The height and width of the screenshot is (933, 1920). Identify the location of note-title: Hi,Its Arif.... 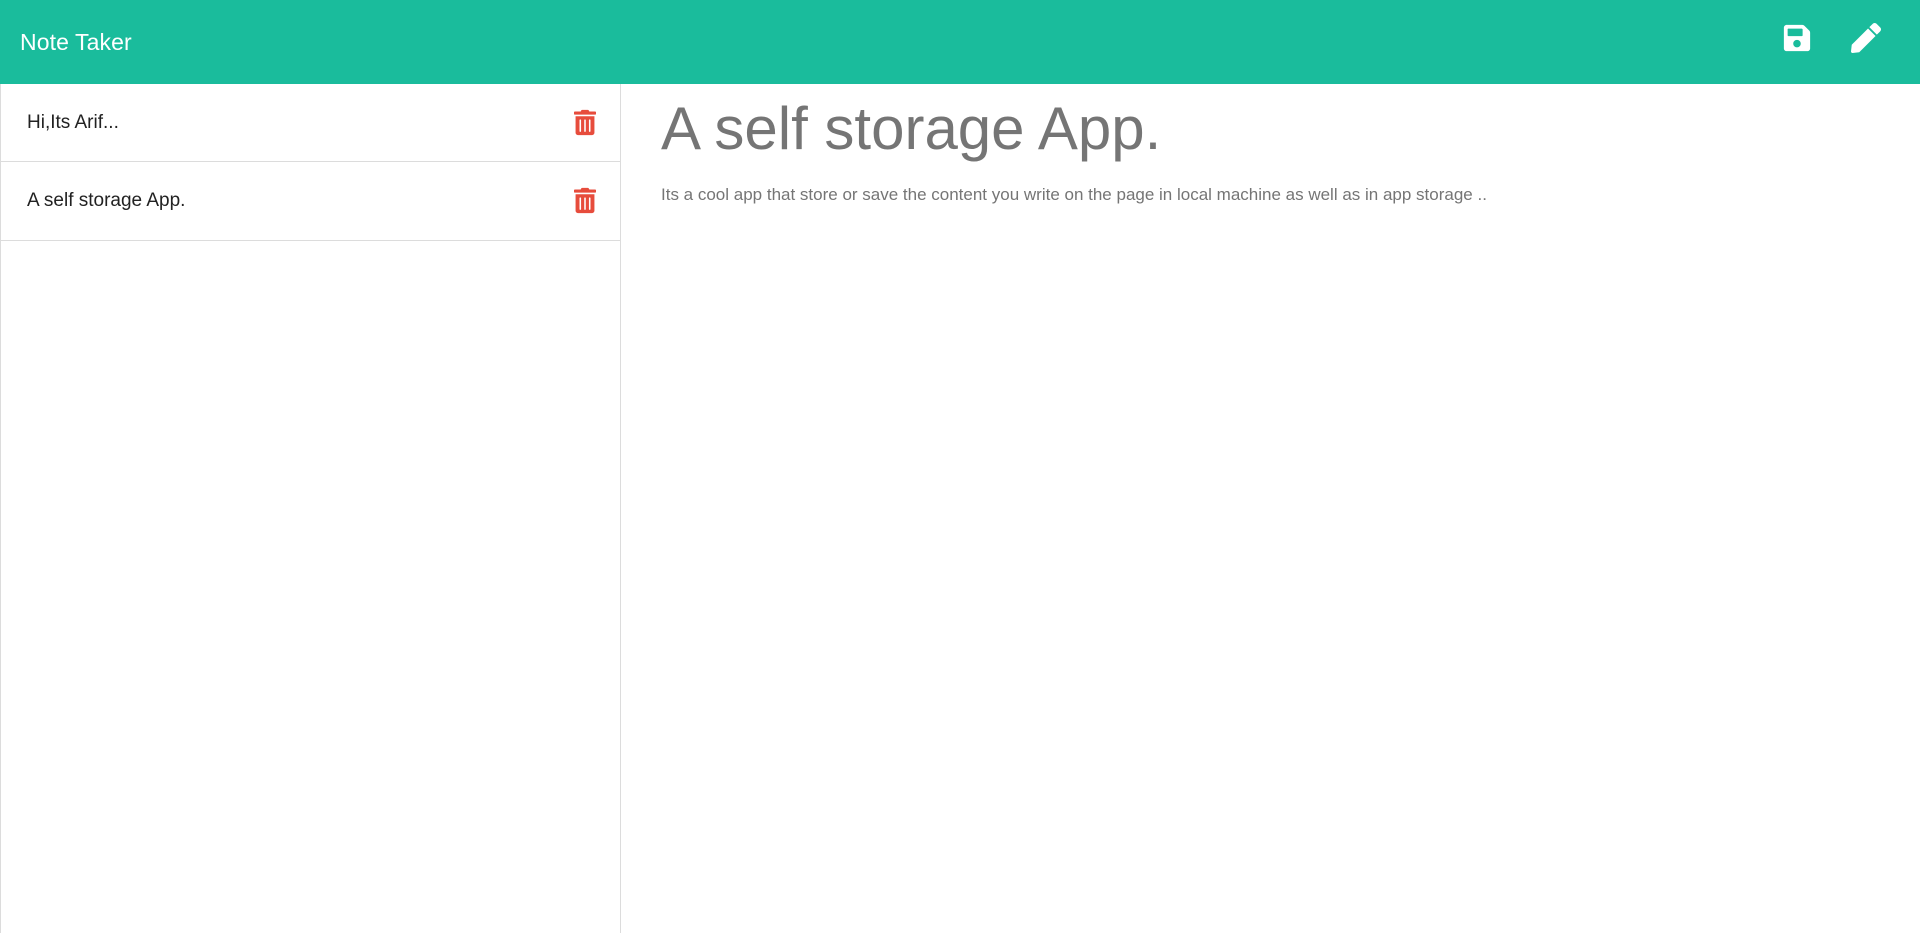
(73, 123).